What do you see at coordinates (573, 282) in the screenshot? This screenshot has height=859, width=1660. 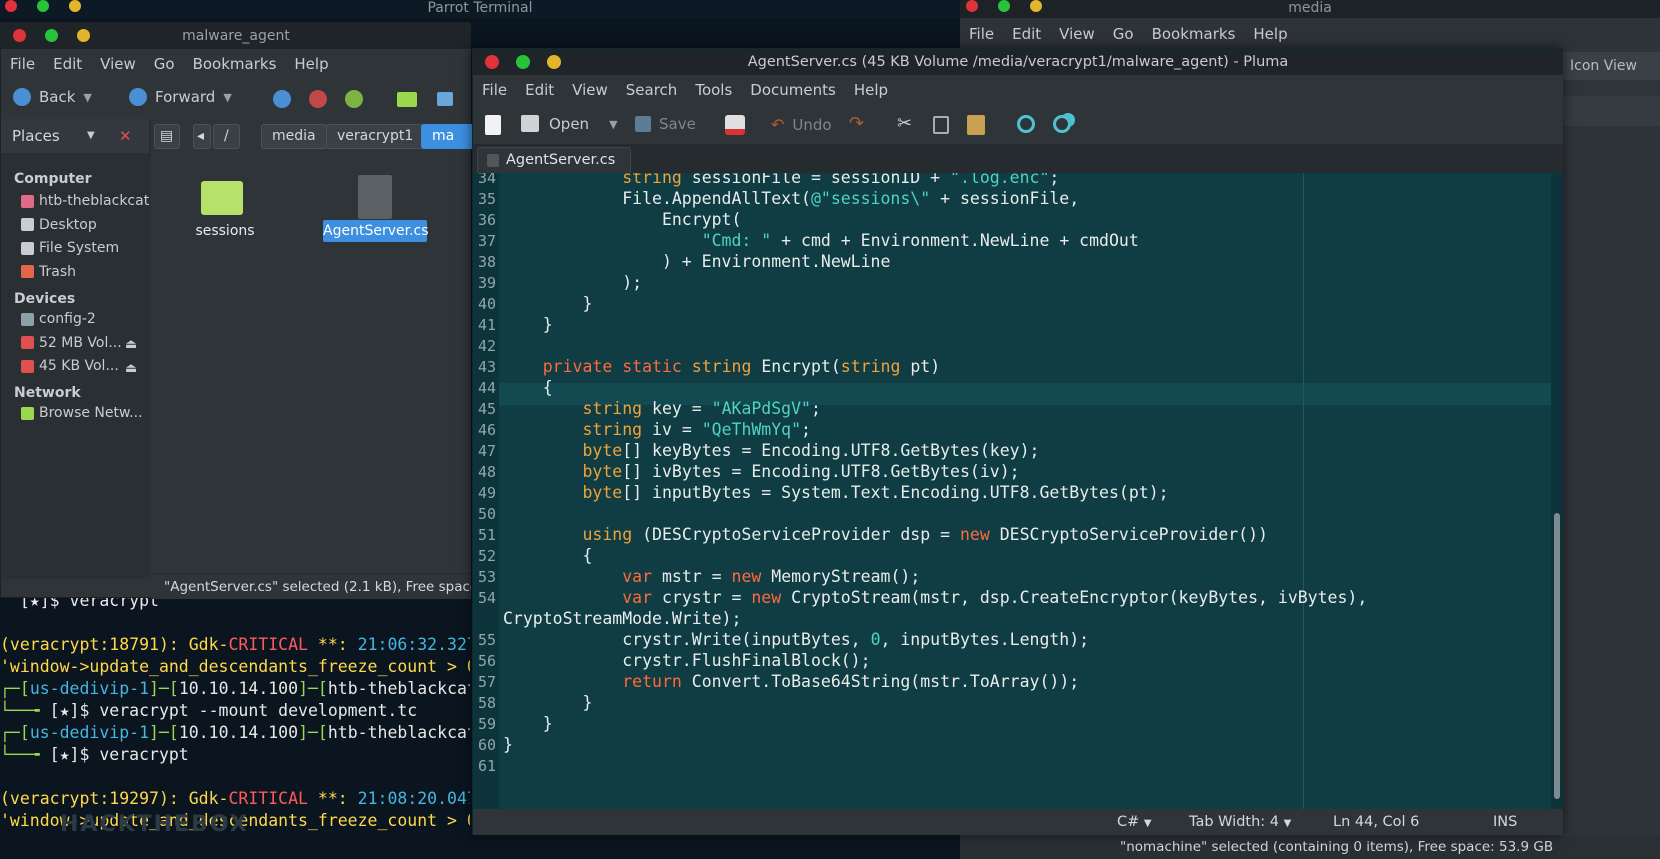 I see `code-token: );` at bounding box center [573, 282].